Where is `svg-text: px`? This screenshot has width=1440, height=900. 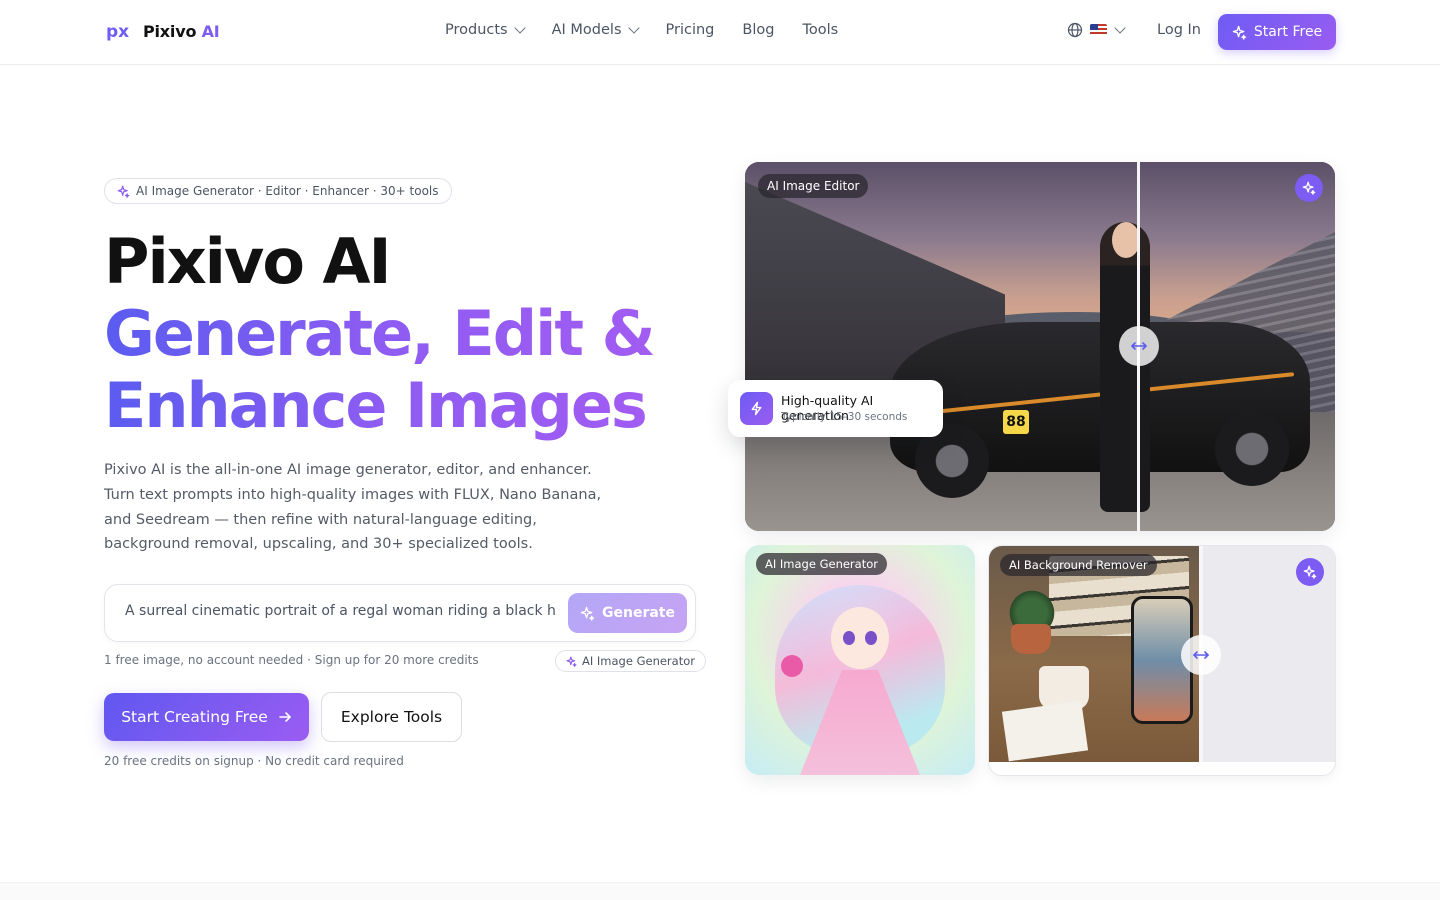
svg-text: px is located at coordinates (117, 32).